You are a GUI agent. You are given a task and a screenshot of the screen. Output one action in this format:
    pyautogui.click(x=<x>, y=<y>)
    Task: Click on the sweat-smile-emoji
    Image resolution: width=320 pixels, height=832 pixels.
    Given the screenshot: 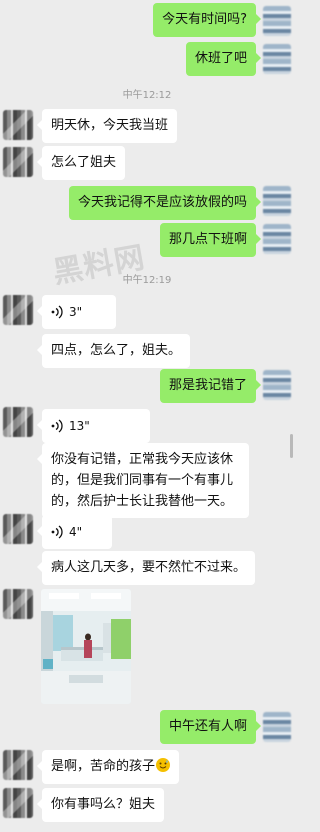 What is the action you would take?
    pyautogui.click(x=163, y=765)
    